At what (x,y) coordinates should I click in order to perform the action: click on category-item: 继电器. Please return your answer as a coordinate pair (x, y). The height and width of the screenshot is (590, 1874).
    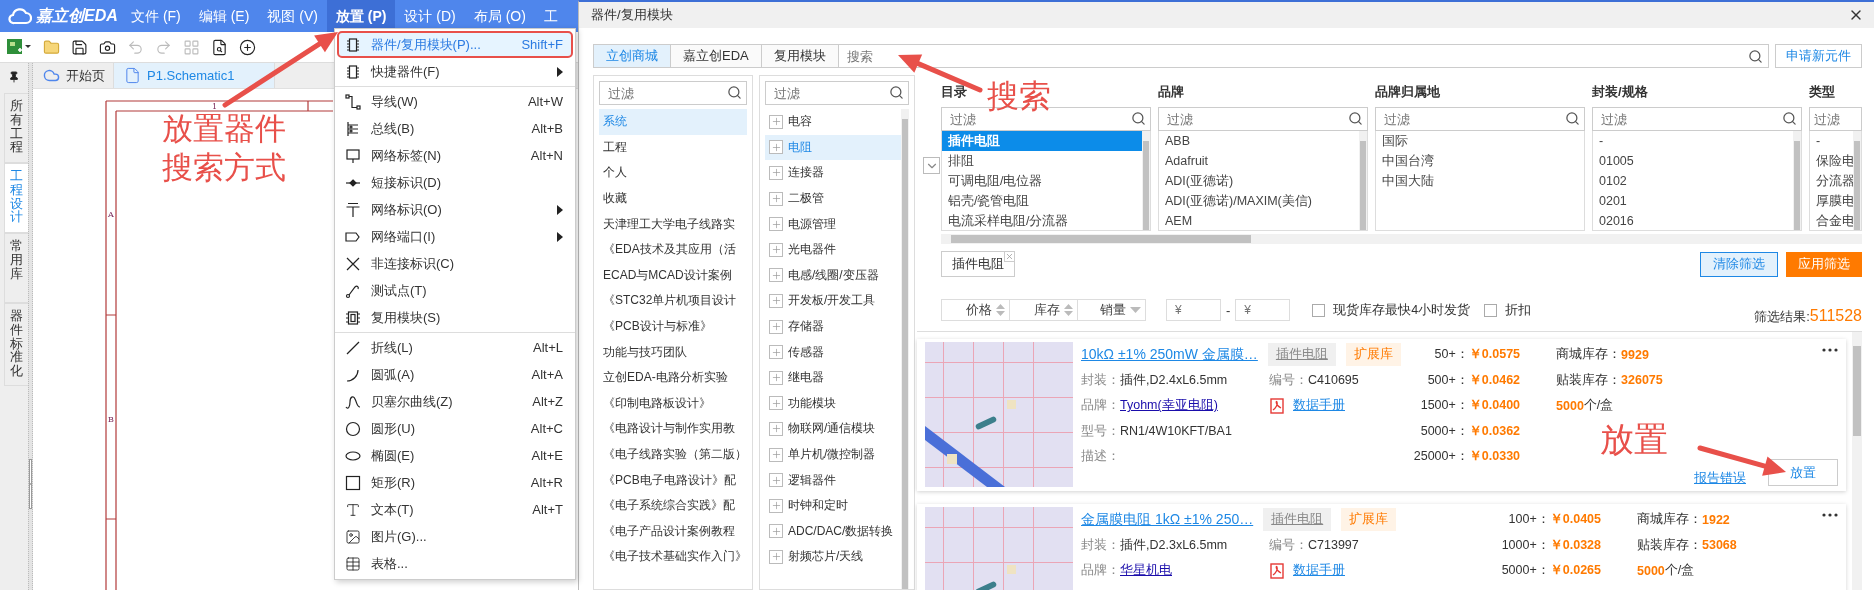
    Looking at the image, I should click on (833, 377).